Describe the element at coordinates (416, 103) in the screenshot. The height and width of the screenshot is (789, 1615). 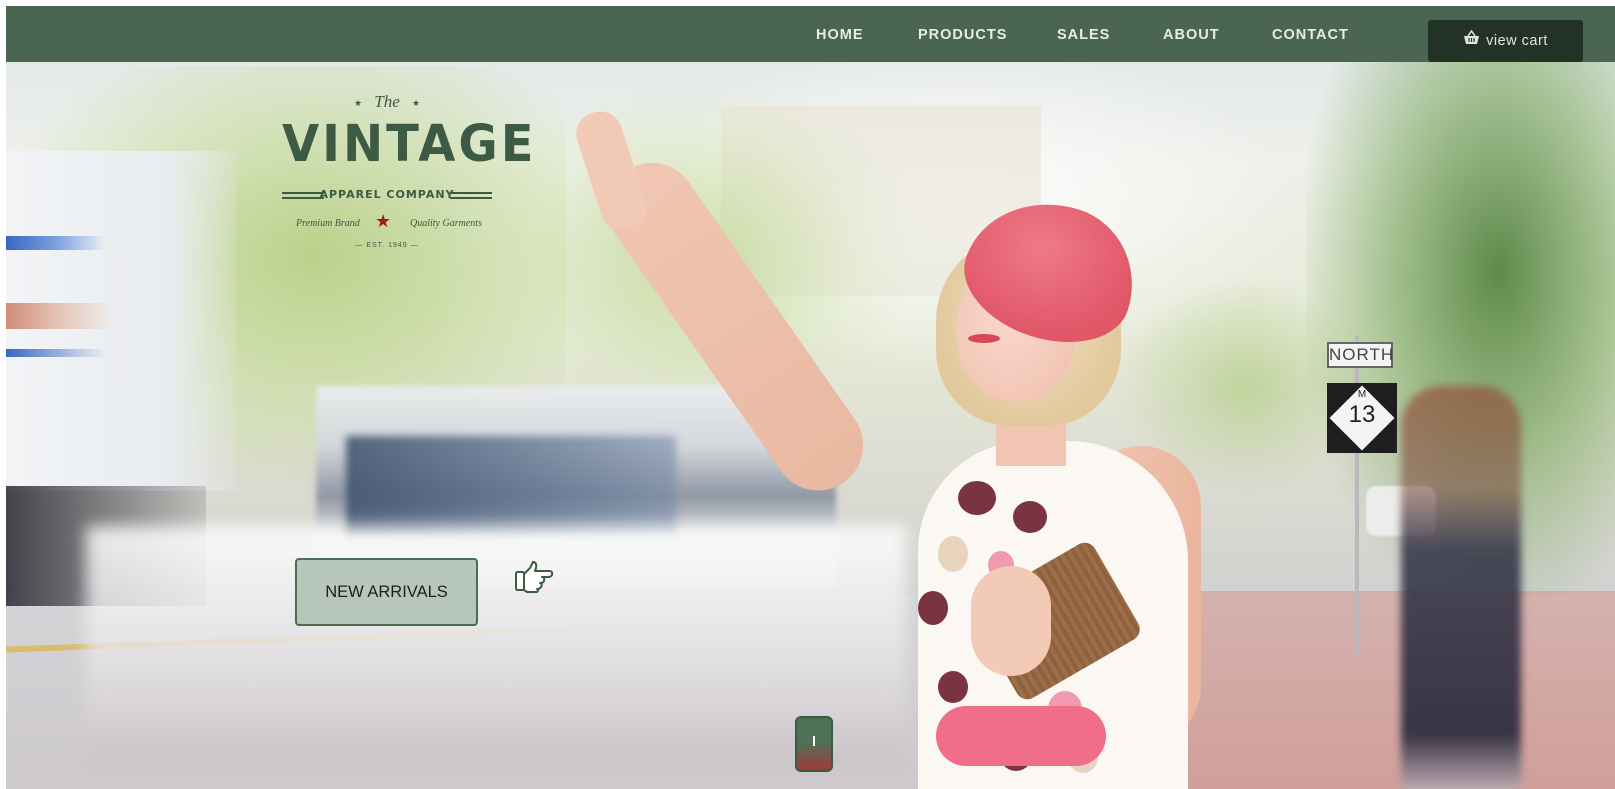
I see `star-icon: ★` at that location.